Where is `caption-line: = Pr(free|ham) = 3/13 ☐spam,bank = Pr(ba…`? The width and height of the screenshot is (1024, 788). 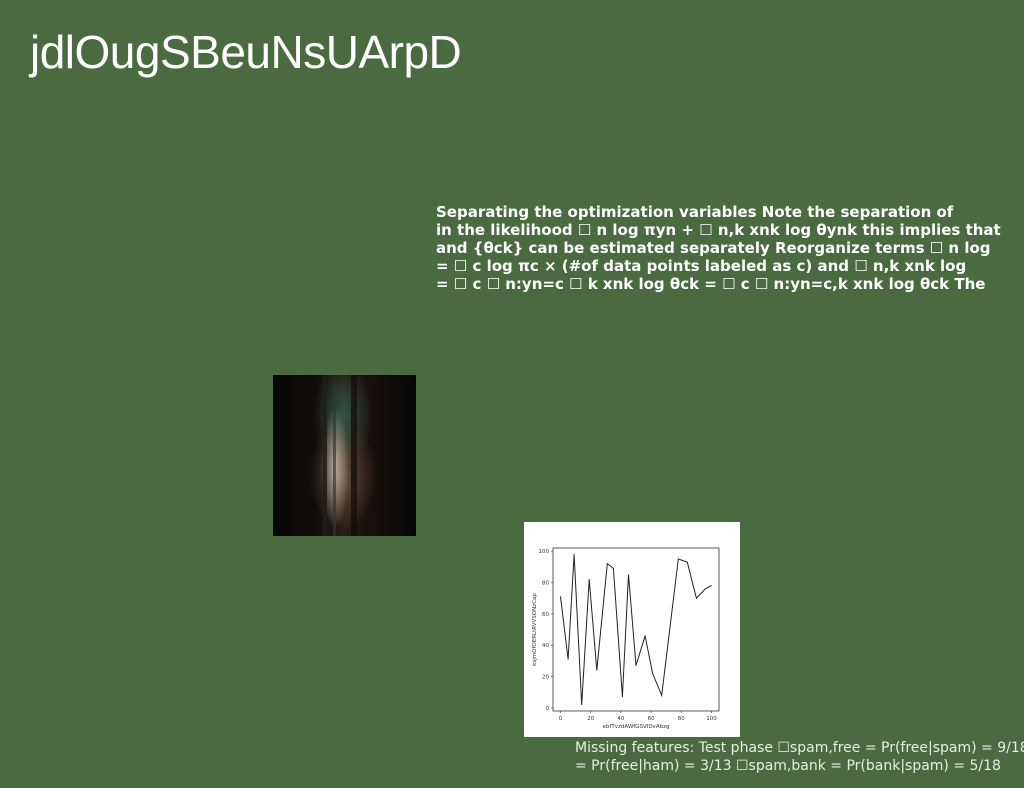 caption-line: = Pr(free|ham) = 3/13 ☐spam,bank = Pr(ba… is located at coordinates (788, 766).